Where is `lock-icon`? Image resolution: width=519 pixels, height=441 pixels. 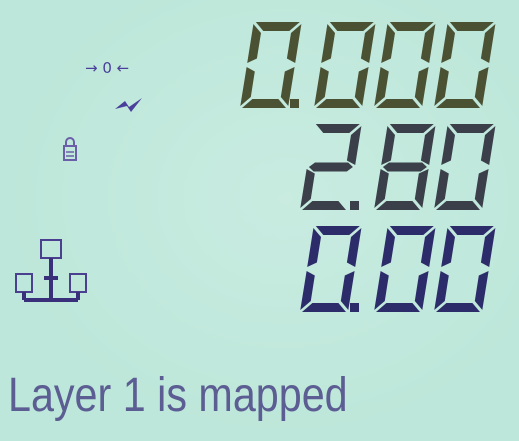 lock-icon is located at coordinates (70, 149).